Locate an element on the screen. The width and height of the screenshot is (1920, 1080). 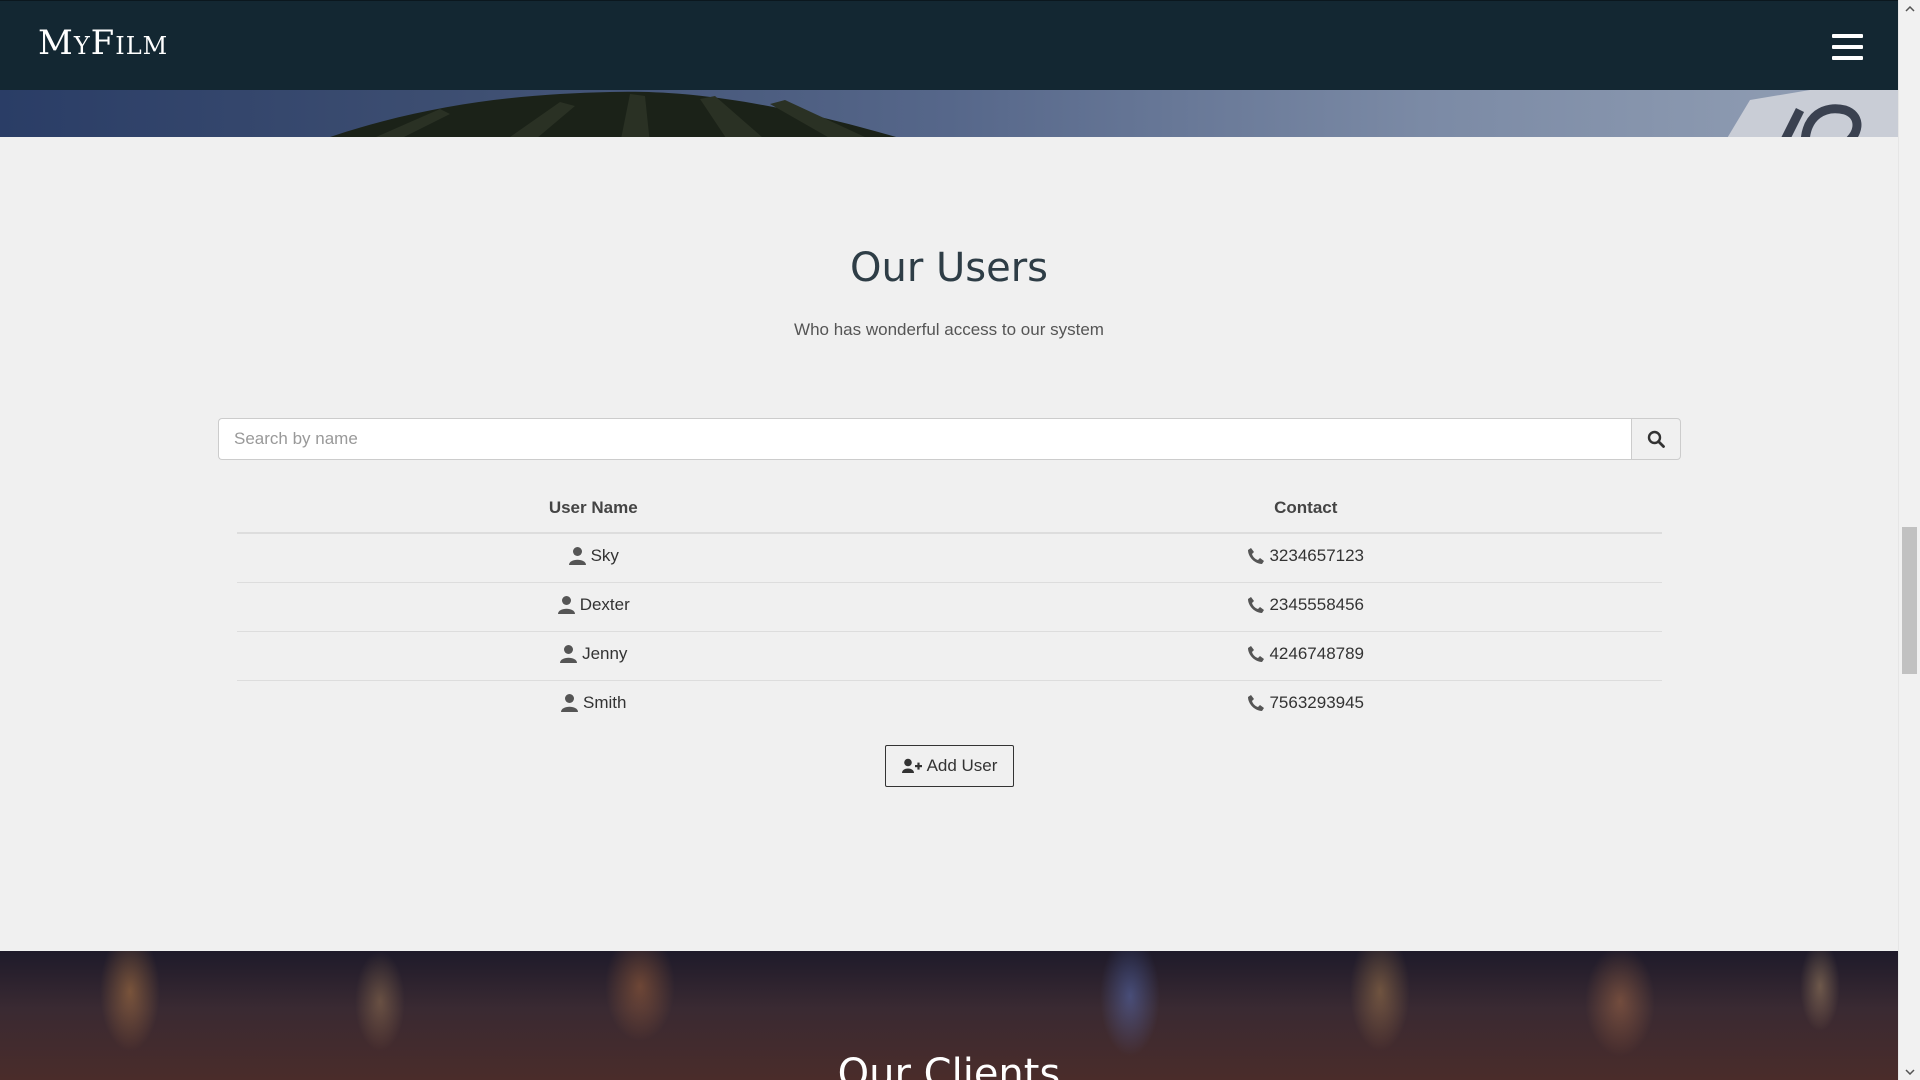
contact-cell: 7563293945 is located at coordinates (1305, 704).